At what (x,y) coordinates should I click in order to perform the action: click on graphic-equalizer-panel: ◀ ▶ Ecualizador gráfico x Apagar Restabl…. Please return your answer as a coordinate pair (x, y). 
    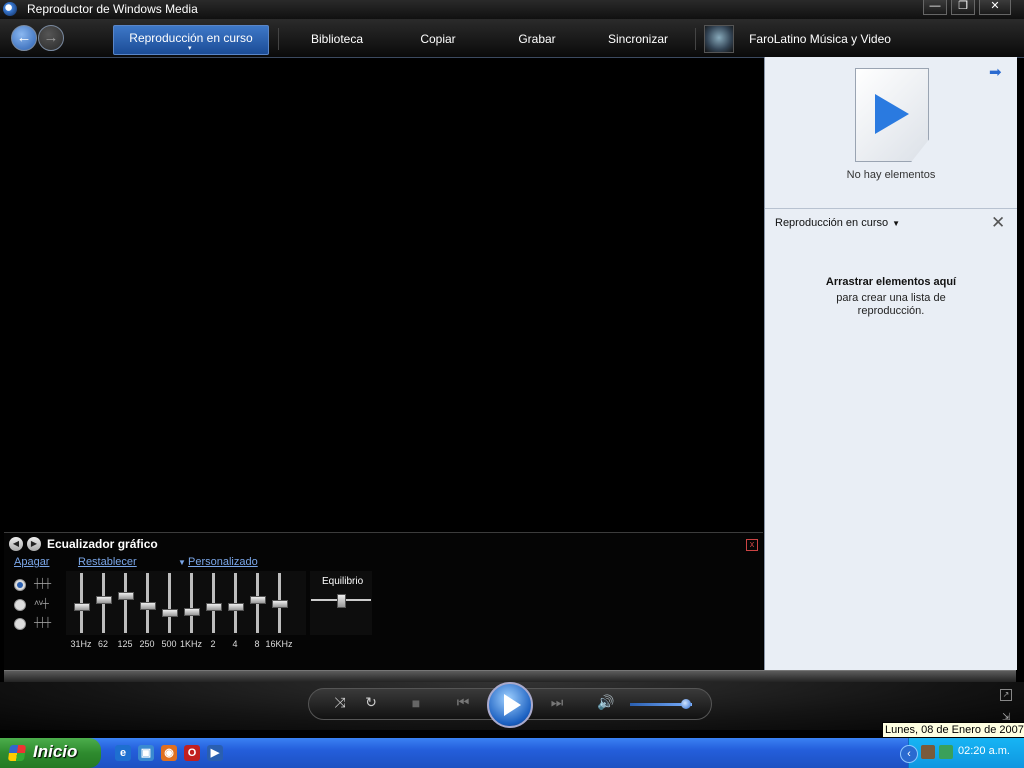
    Looking at the image, I should click on (383, 601).